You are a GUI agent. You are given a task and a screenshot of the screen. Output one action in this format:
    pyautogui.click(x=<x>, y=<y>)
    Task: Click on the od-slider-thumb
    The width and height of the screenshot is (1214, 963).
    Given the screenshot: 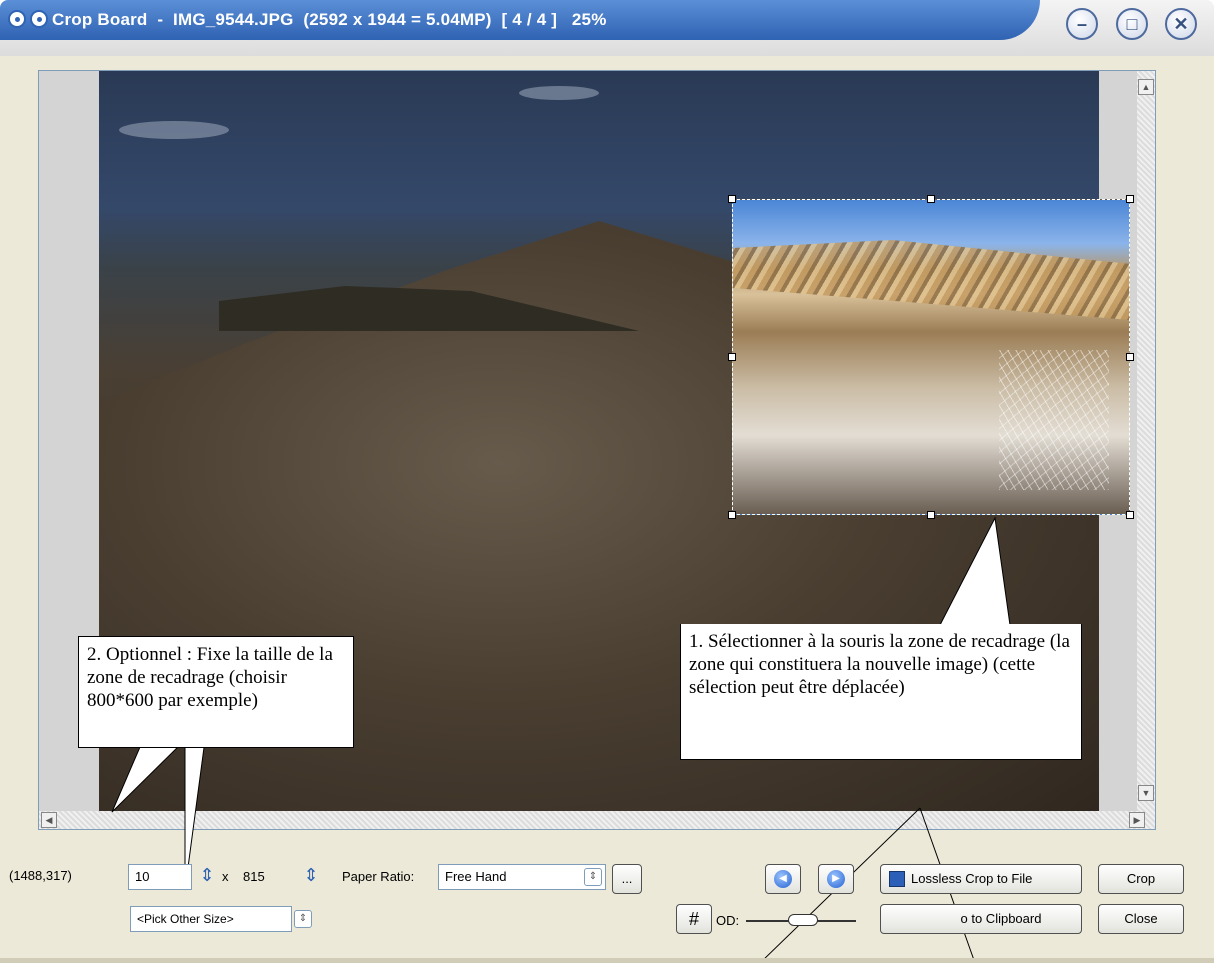 What is the action you would take?
    pyautogui.click(x=803, y=920)
    